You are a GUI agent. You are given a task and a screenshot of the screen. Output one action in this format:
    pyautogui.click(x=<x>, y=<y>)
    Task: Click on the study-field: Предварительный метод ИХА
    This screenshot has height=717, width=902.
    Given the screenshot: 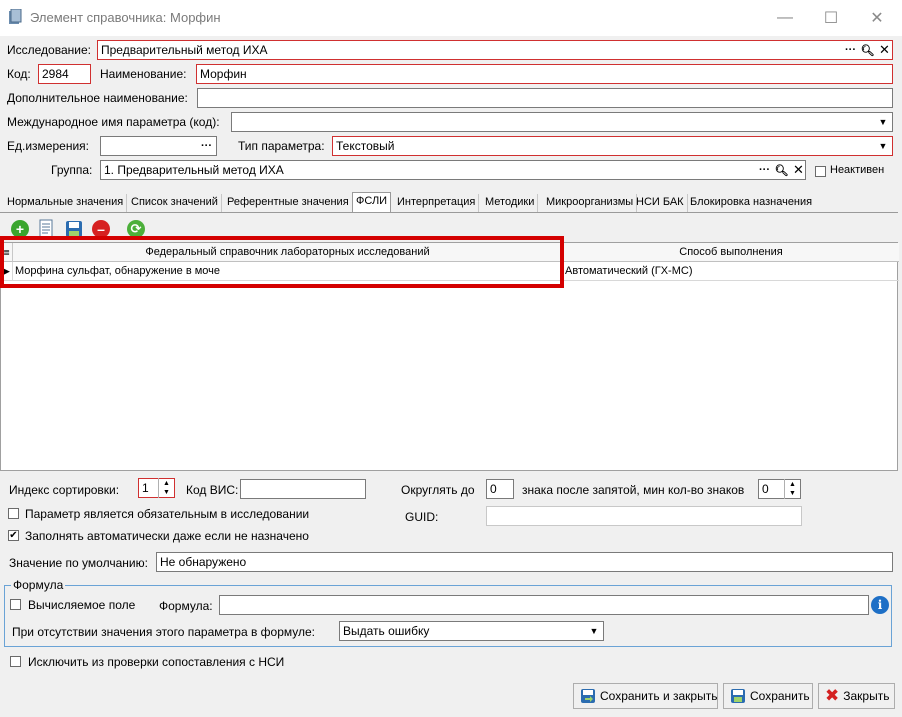 What is the action you would take?
    pyautogui.click(x=495, y=50)
    